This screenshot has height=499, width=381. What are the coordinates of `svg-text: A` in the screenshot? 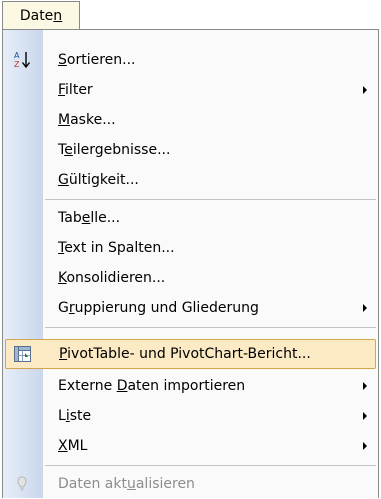 It's located at (17, 55).